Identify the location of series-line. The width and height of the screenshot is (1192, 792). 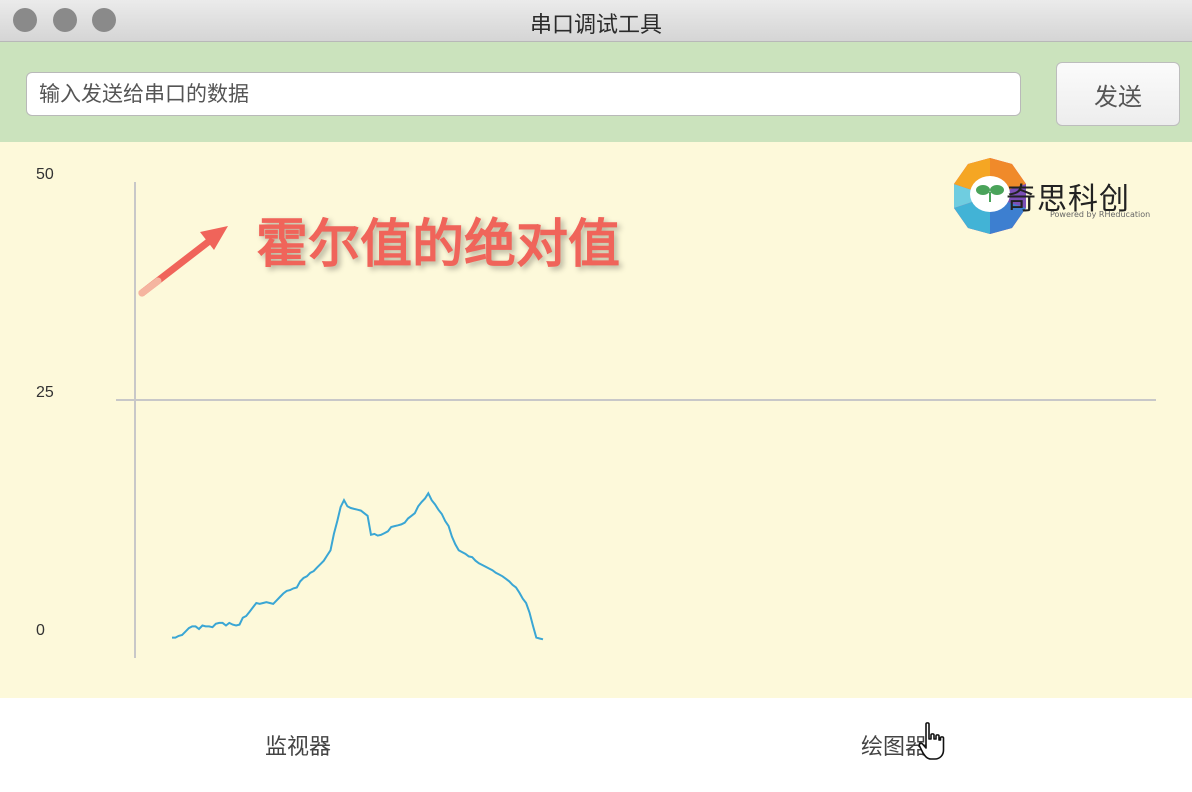
(358, 566).